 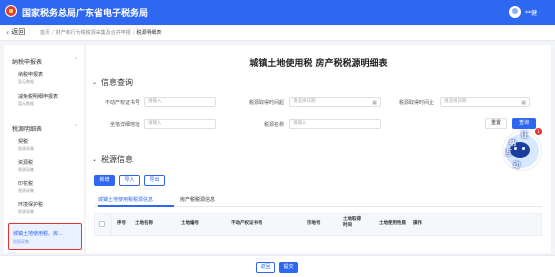 What do you see at coordinates (288, 267) in the screenshot?
I see `submit-button: 提交` at bounding box center [288, 267].